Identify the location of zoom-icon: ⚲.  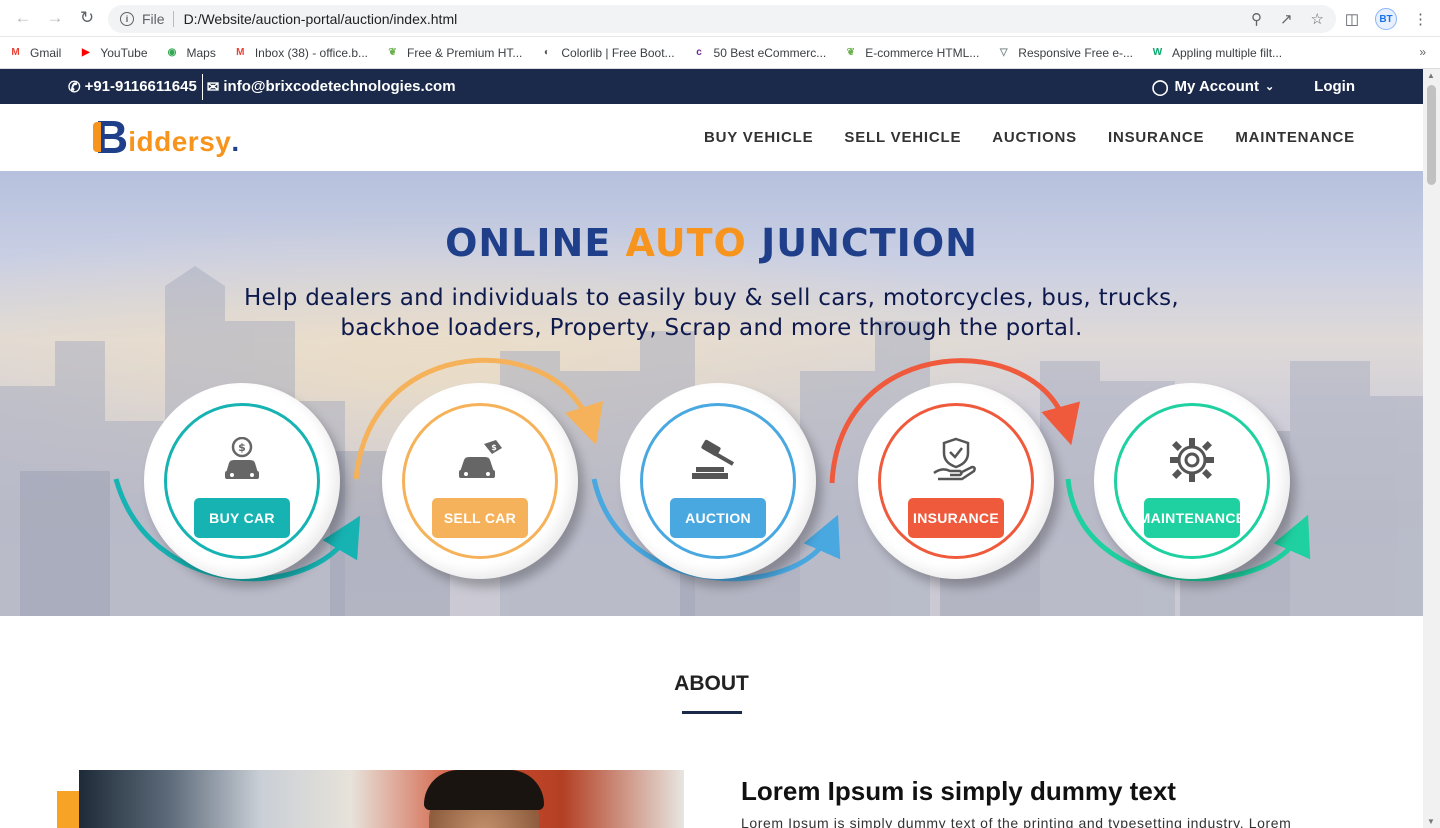
(1256, 19).